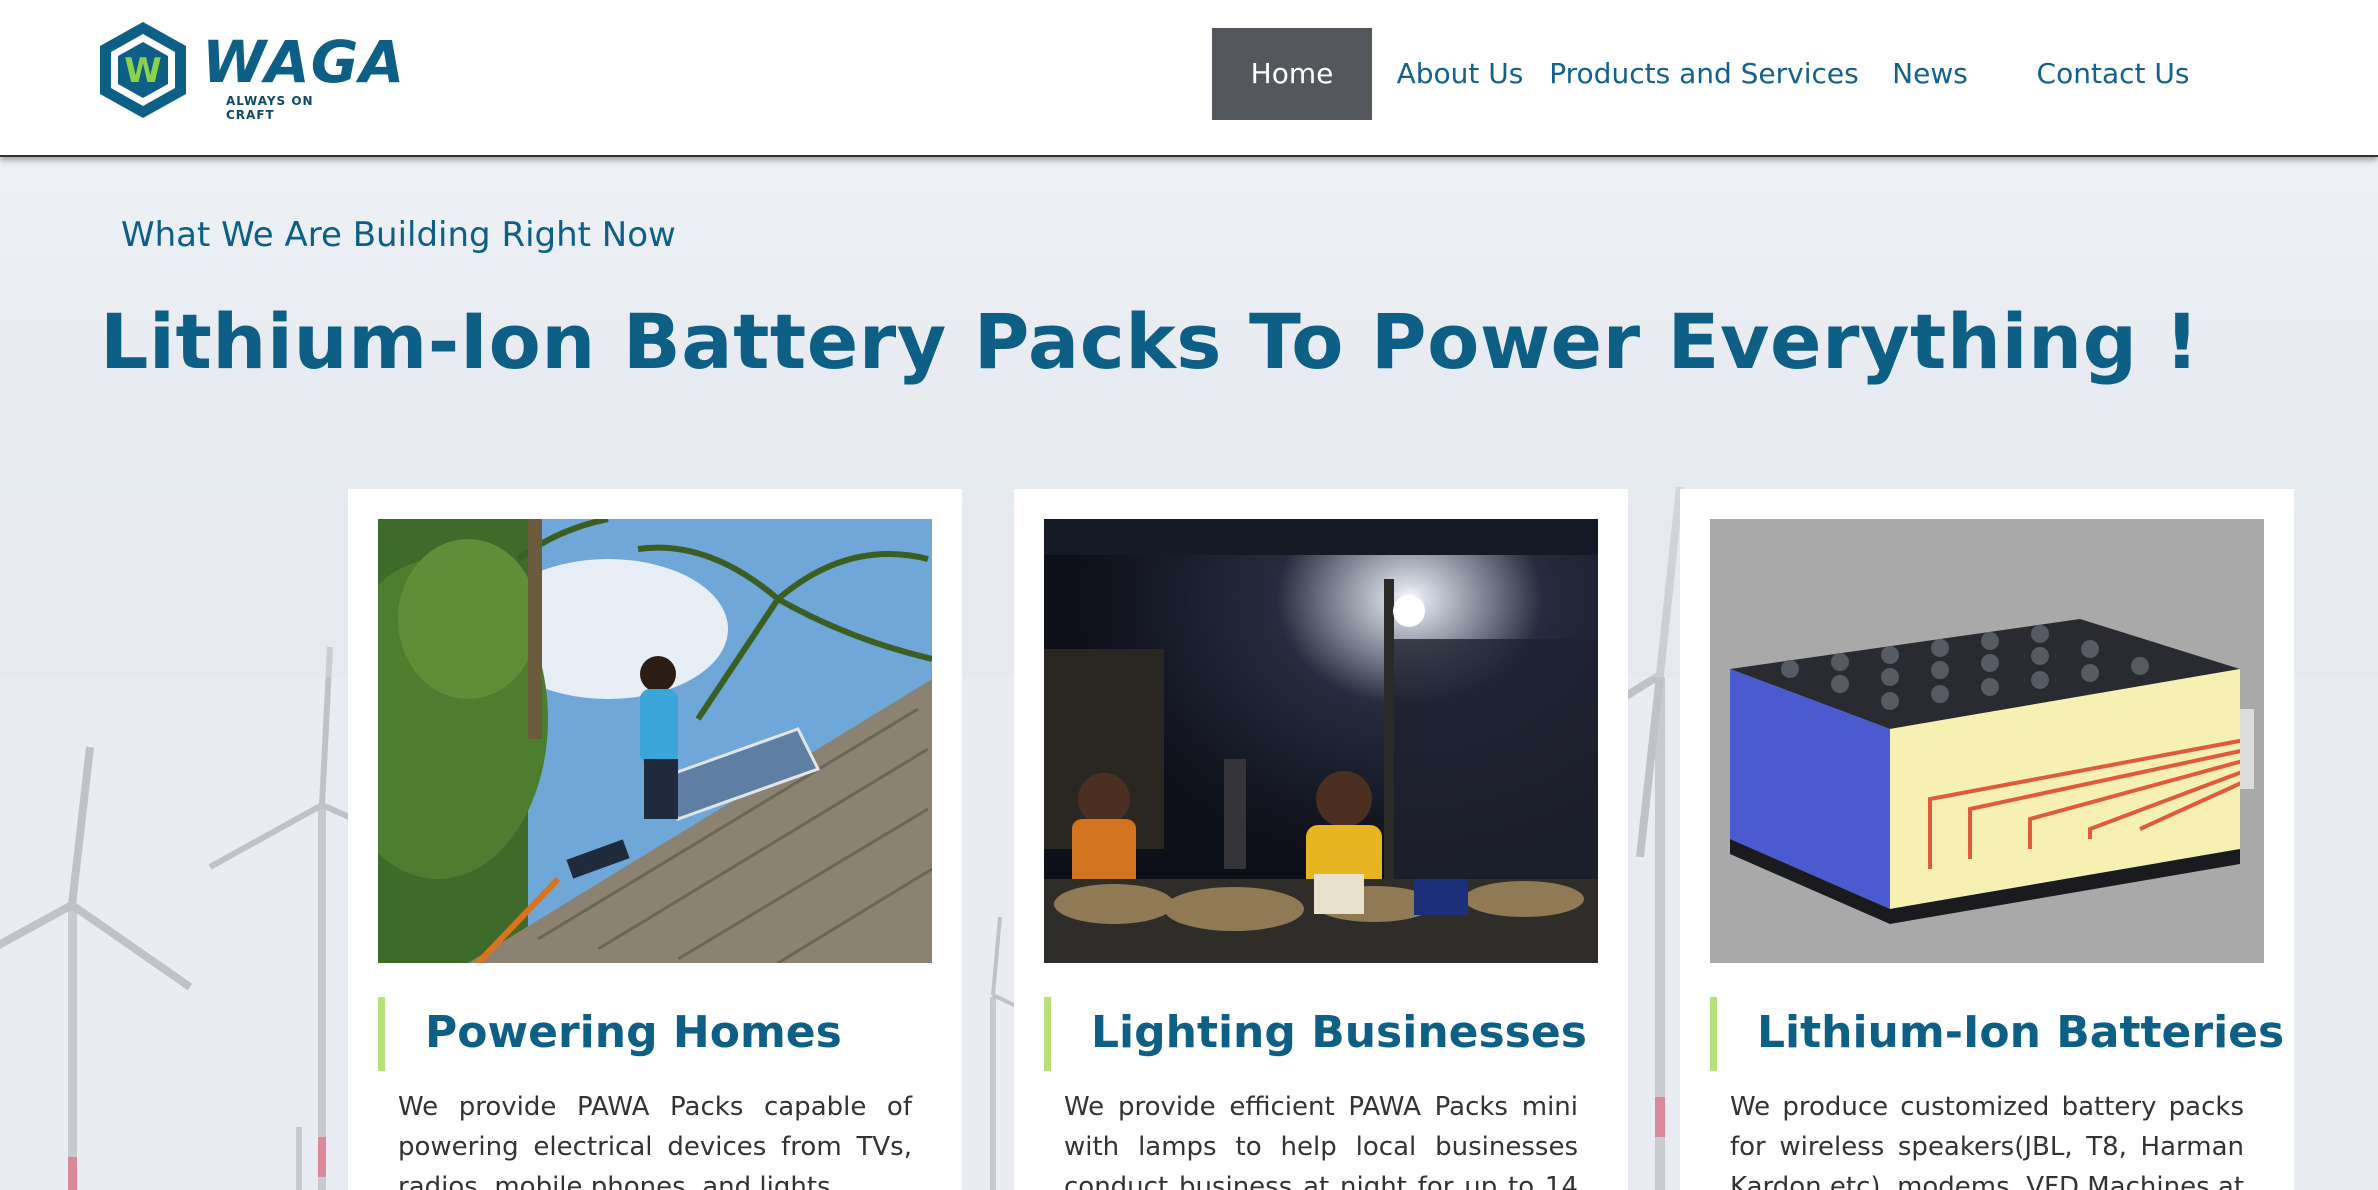 The height and width of the screenshot is (1190, 2378). What do you see at coordinates (1987, 741) in the screenshot?
I see `battery-pack-render` at bounding box center [1987, 741].